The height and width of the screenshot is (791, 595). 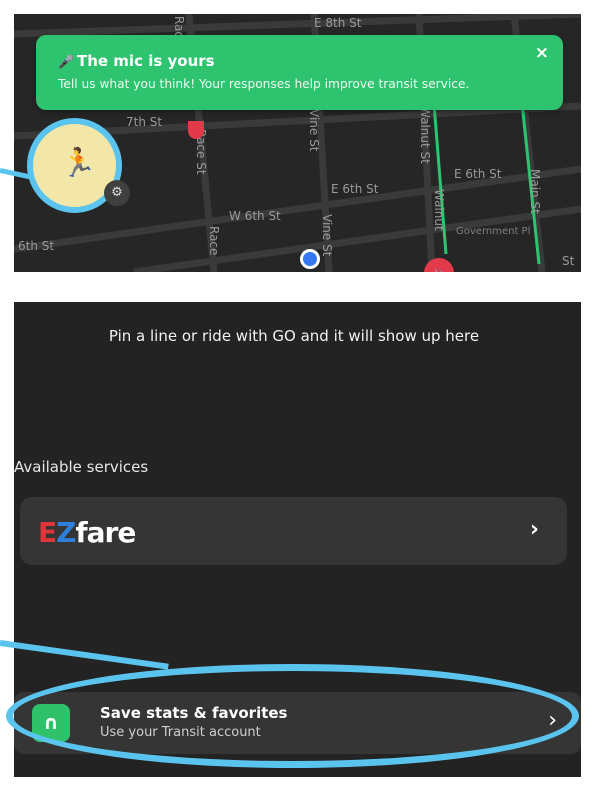 What do you see at coordinates (196, 130) in the screenshot?
I see `location-pin` at bounding box center [196, 130].